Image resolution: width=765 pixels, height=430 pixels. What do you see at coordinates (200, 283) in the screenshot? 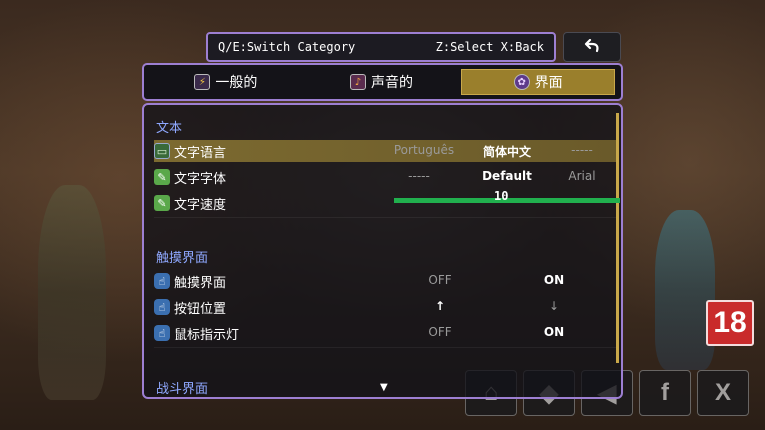
I see `setting-label-touch-ui: 触摸界面` at bounding box center [200, 283].